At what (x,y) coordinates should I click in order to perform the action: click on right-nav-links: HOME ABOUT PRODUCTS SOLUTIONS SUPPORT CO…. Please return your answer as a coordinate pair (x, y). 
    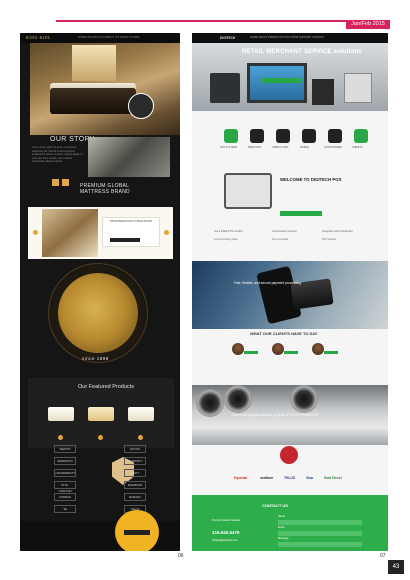
    Looking at the image, I should click on (287, 37).